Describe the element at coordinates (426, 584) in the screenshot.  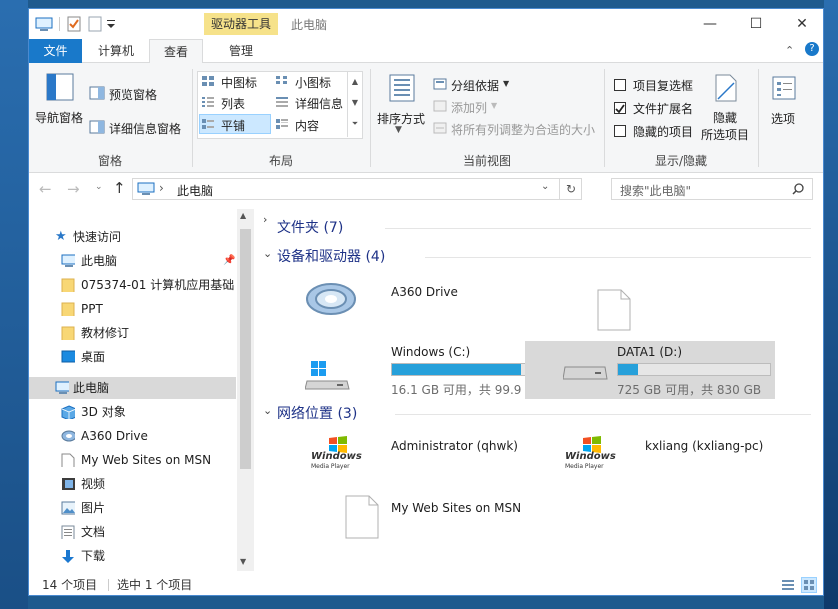
I see `status-bar: 14 个项目 选中 1 个项目` at that location.